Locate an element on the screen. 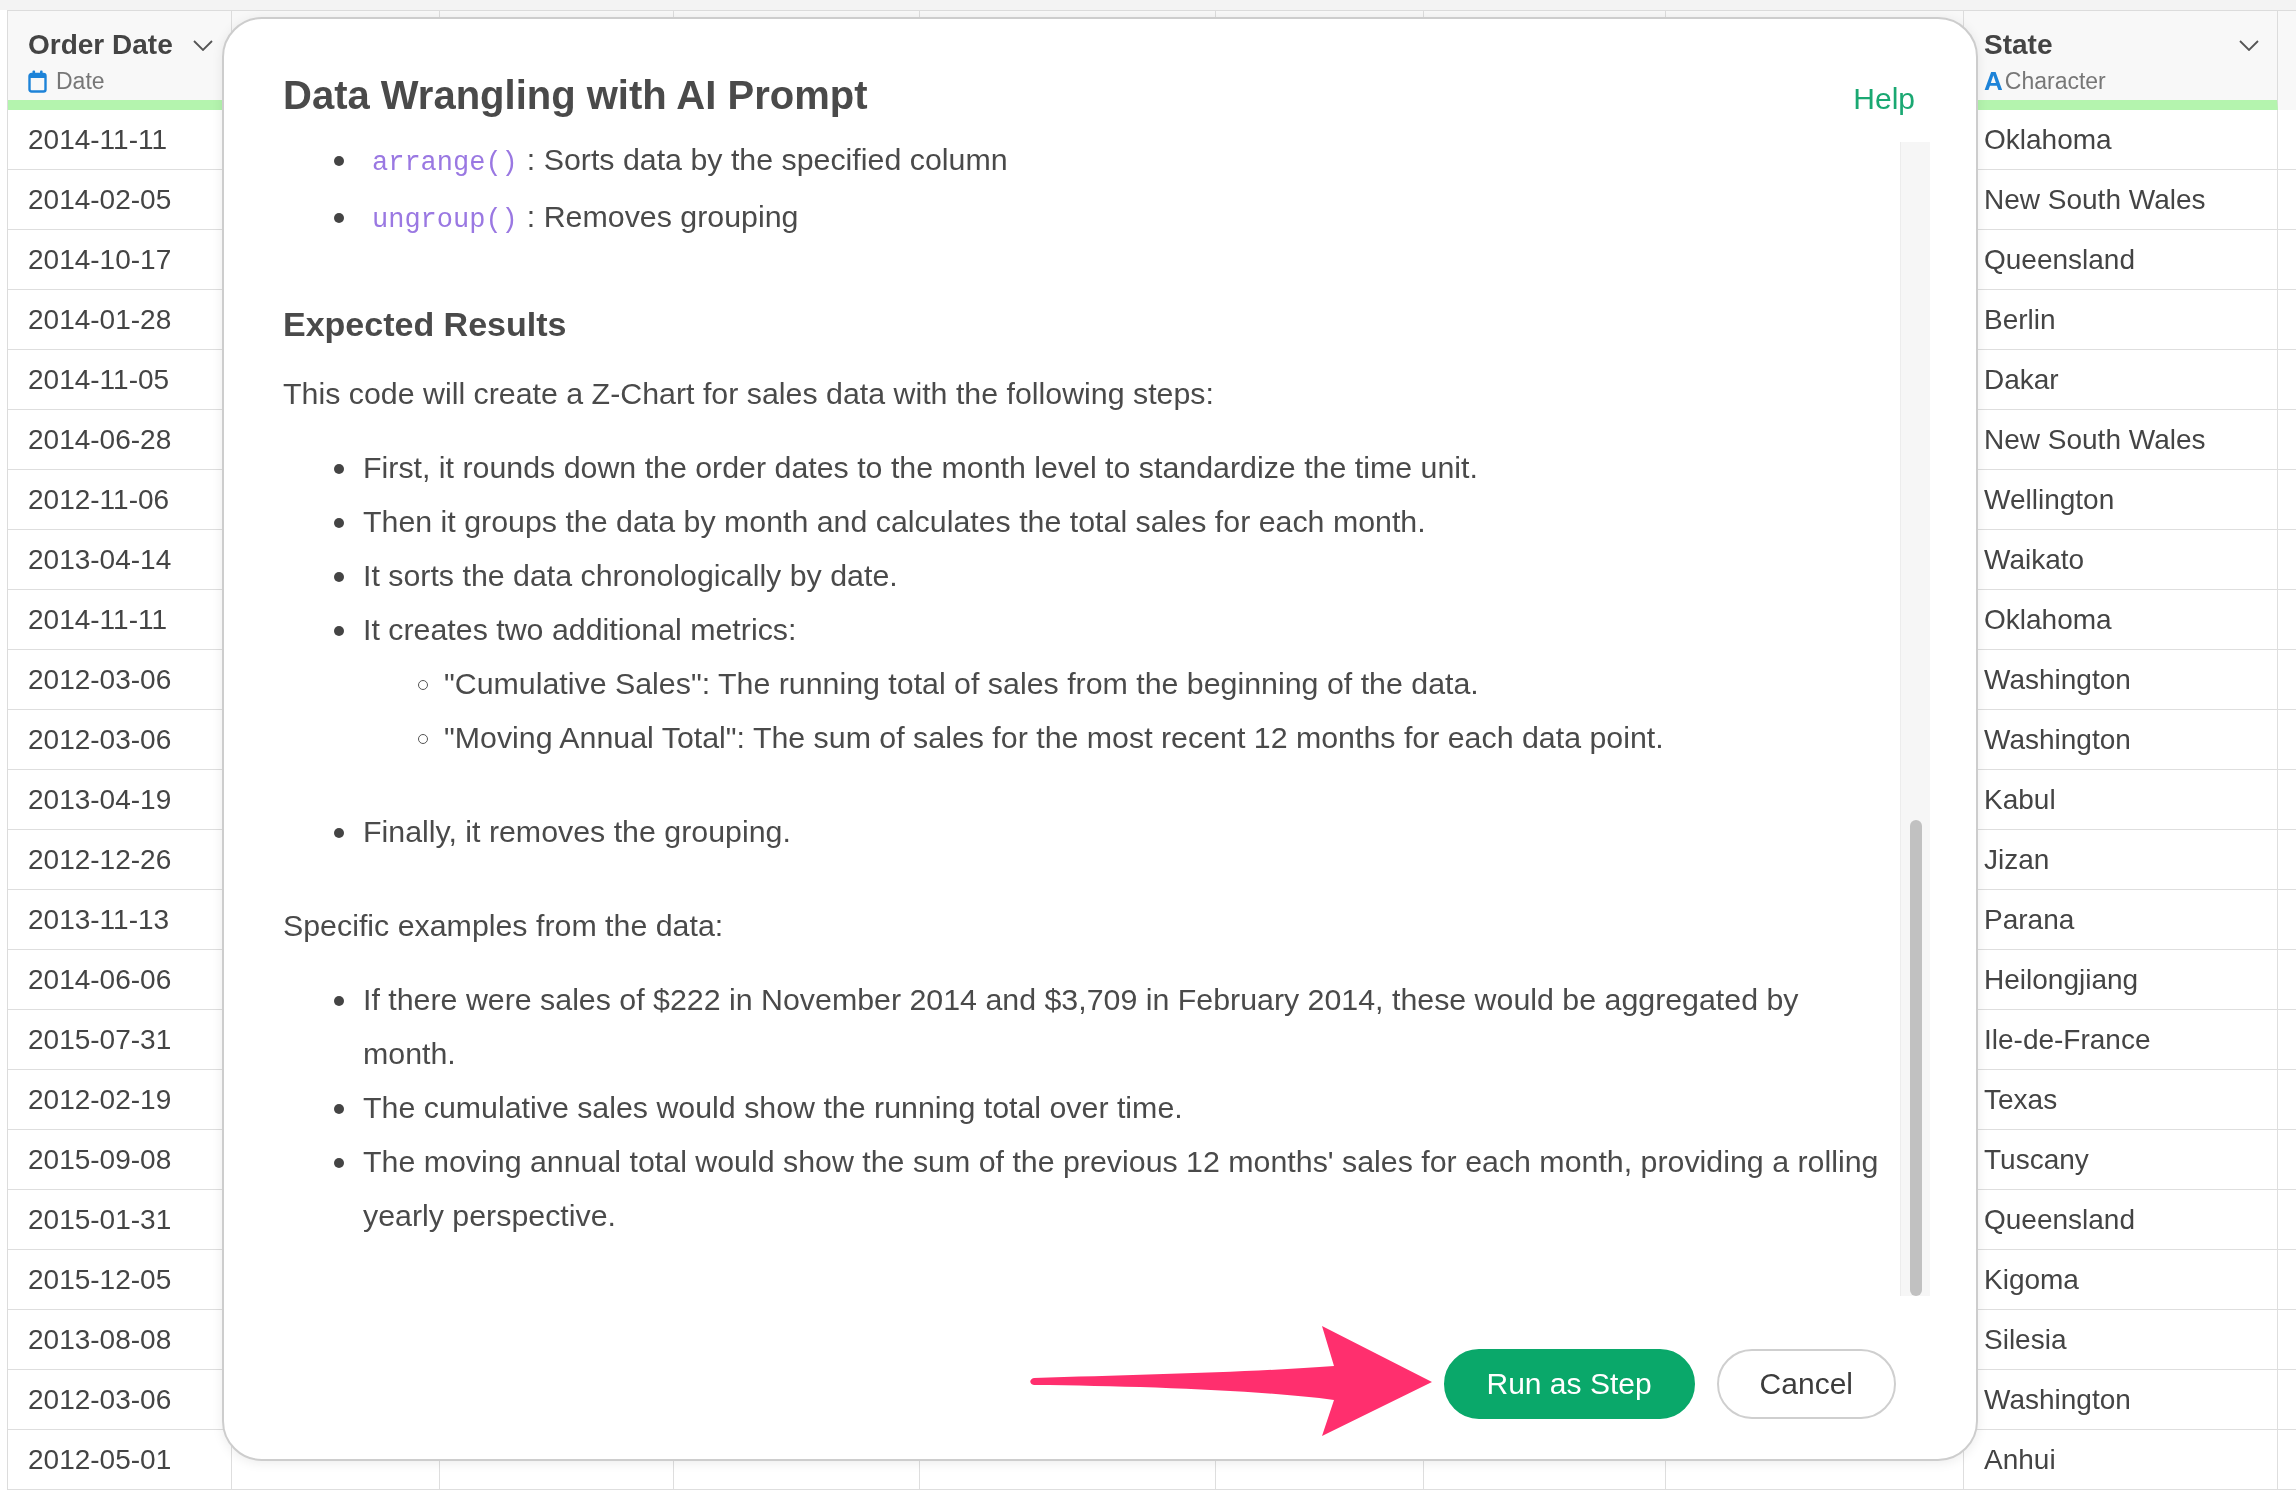 Image resolution: width=2296 pixels, height=1498 pixels. list-item-text: Then it groups the data by month and calculates the total sales for each month. is located at coordinates (895, 522).